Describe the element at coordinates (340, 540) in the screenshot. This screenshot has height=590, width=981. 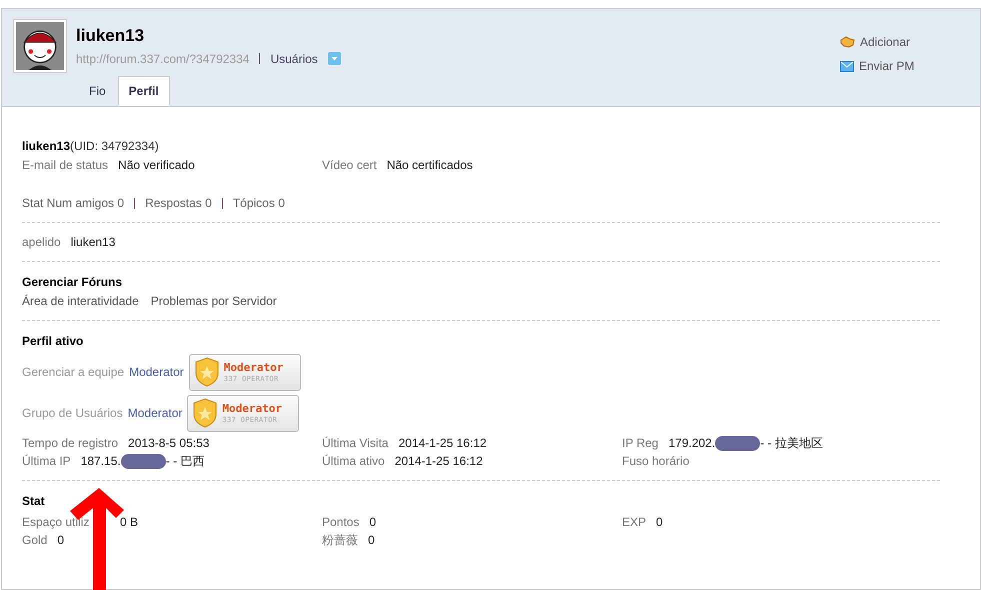
I see `field-label: 粉蔷薇` at that location.